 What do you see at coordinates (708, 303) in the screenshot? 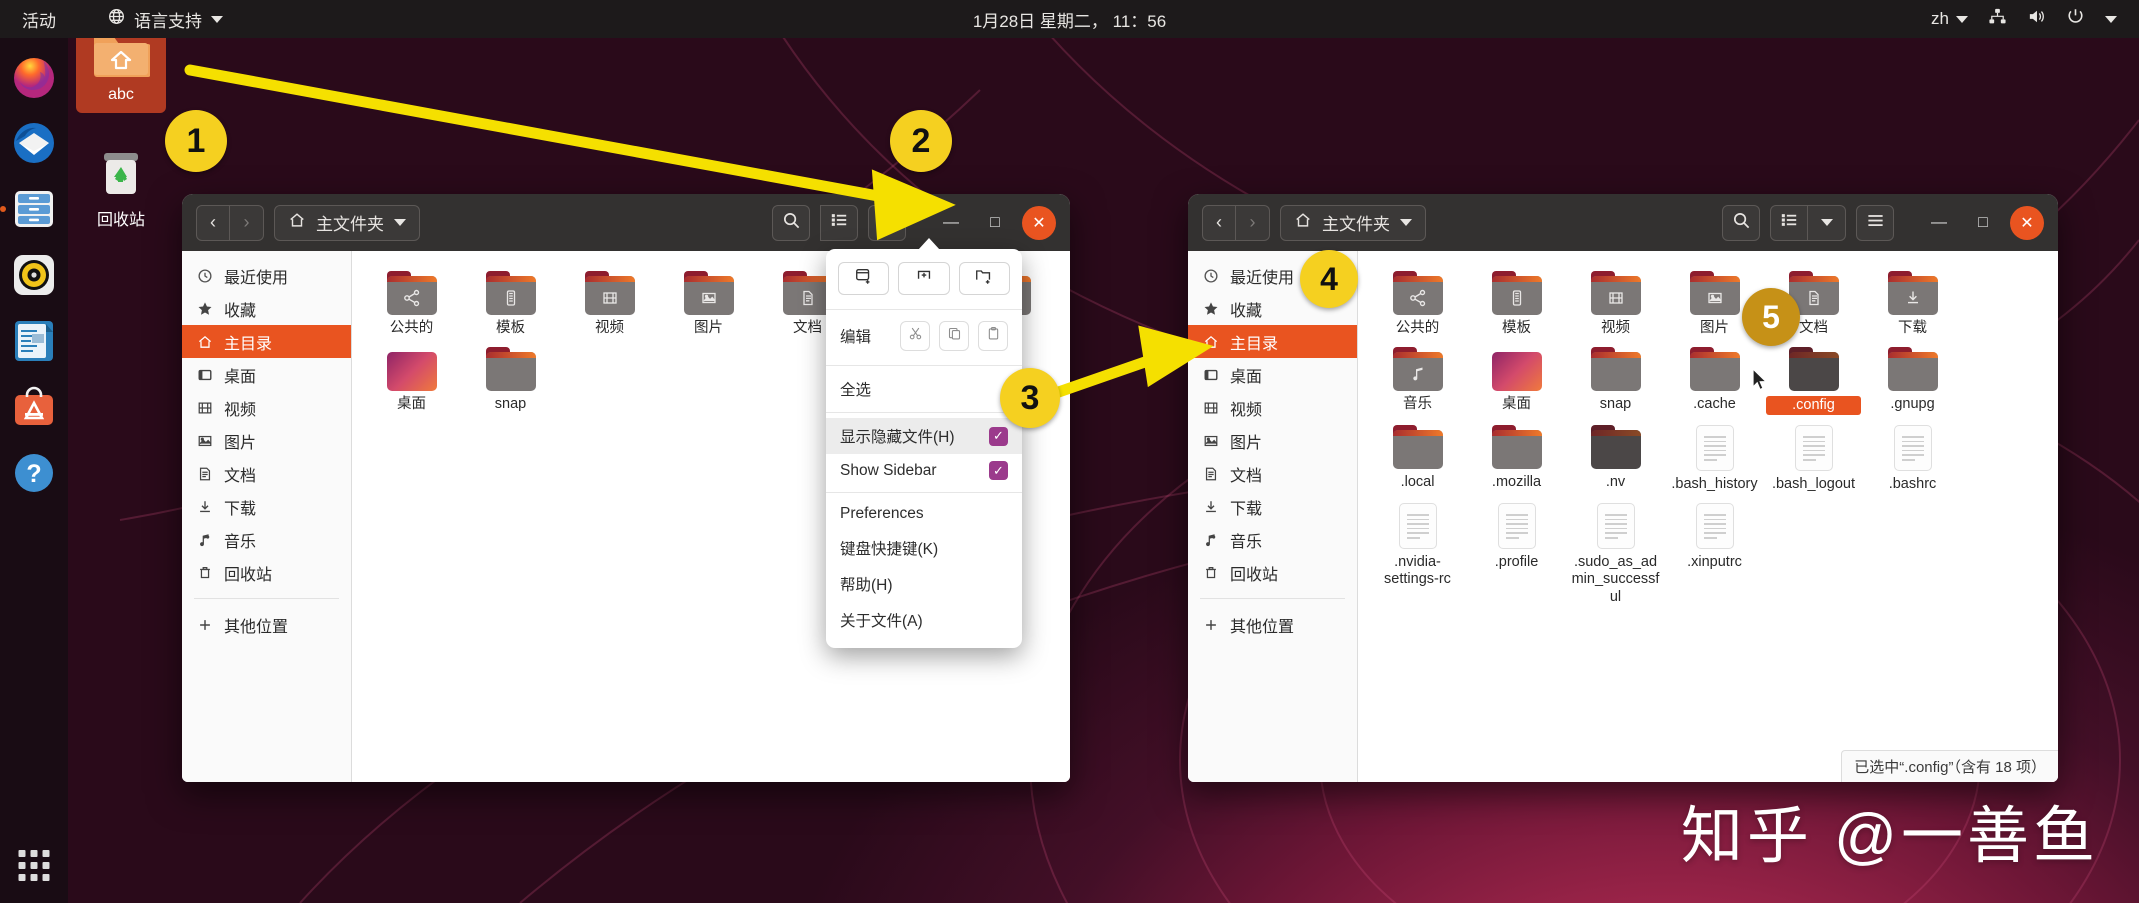
I see `file-item: 图片` at bounding box center [708, 303].